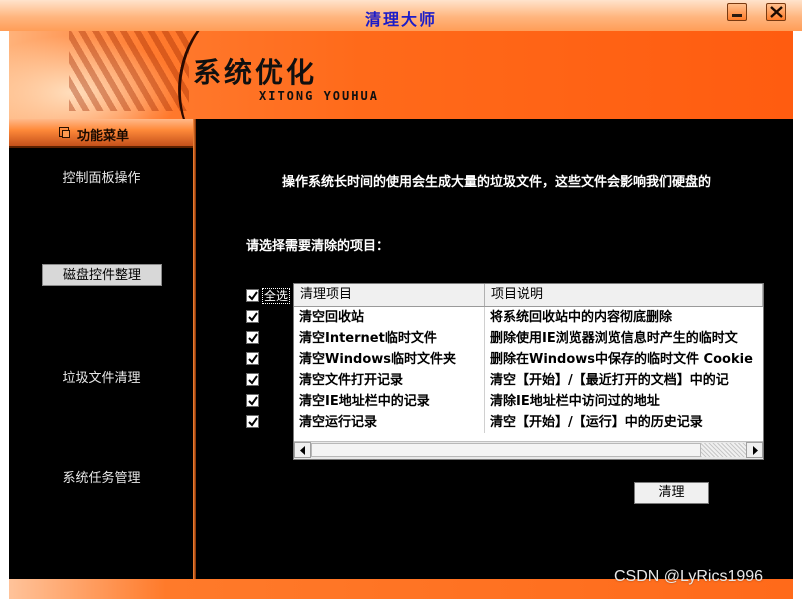 The height and width of the screenshot is (599, 802). I want to click on row-item-desc: 清空【开始】/【最近打开的文档】中的记, so click(609, 380).